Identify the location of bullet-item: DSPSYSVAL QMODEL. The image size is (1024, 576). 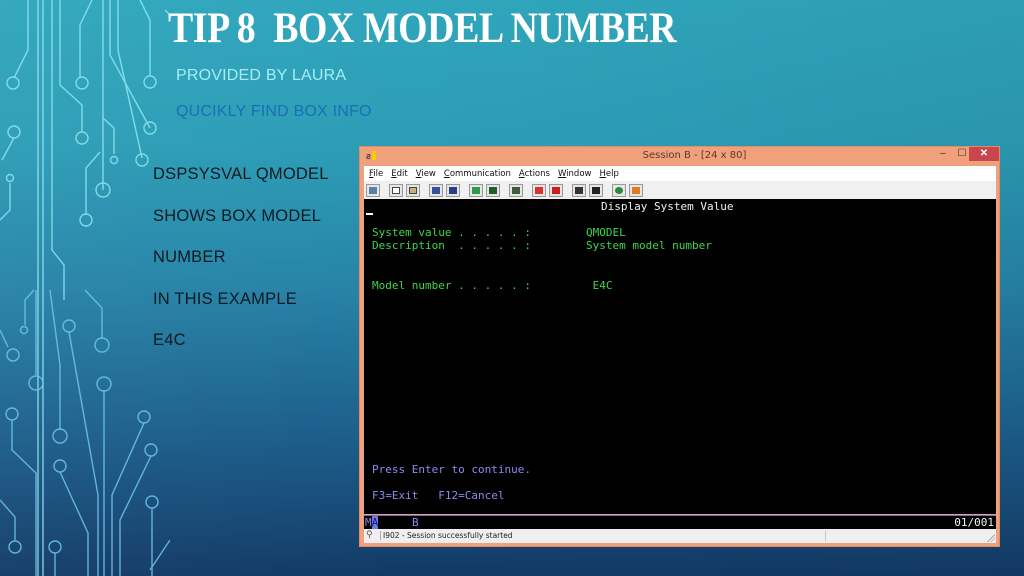
(241, 174).